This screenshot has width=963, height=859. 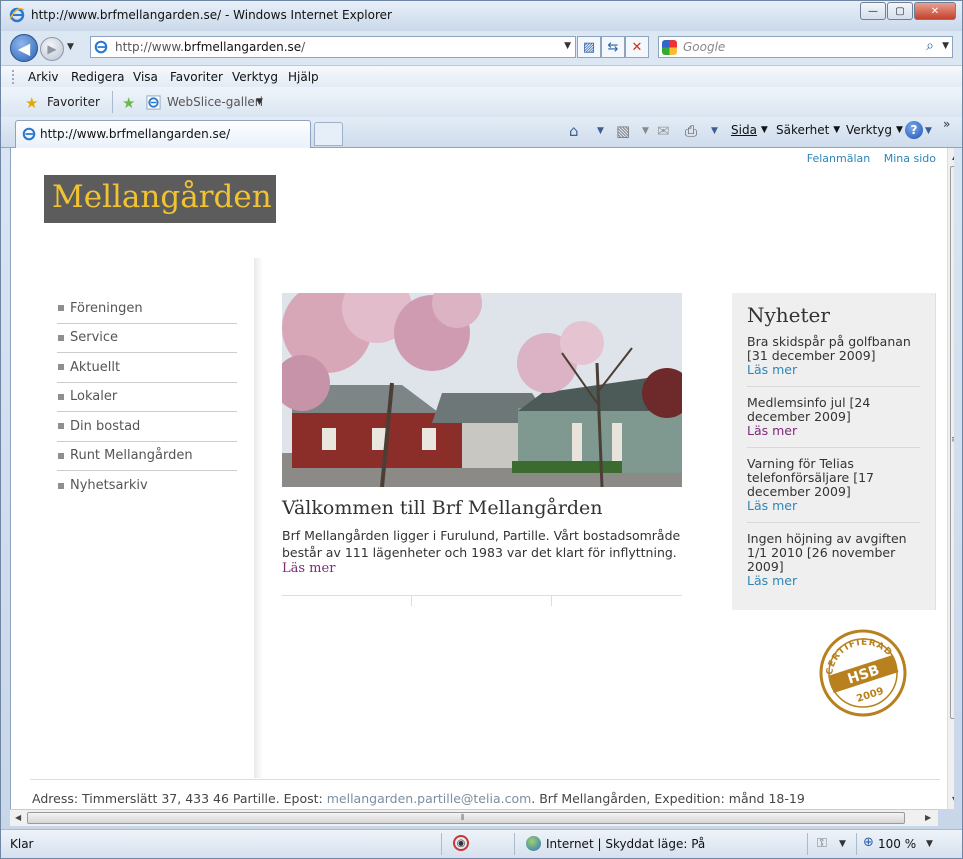 What do you see at coordinates (839, 158) in the screenshot?
I see `report-fault-link: Felanmälan` at bounding box center [839, 158].